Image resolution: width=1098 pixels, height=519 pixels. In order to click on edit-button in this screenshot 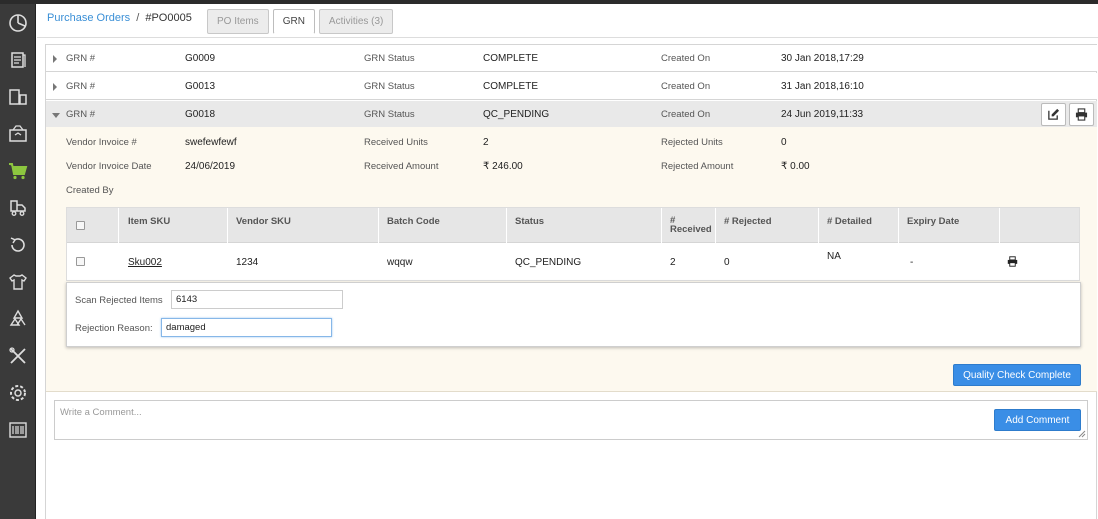, I will do `click(1053, 114)`.